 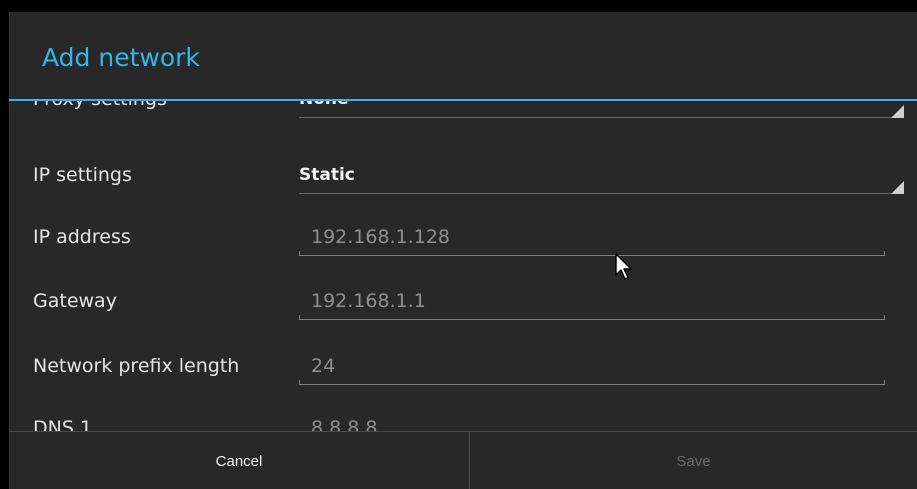 What do you see at coordinates (592, 424) in the screenshot?
I see `dns-1-field: 8.8.8.8` at bounding box center [592, 424].